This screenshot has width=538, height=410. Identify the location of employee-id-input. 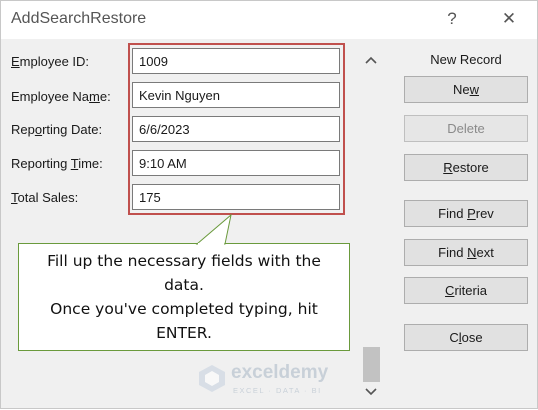
(236, 61).